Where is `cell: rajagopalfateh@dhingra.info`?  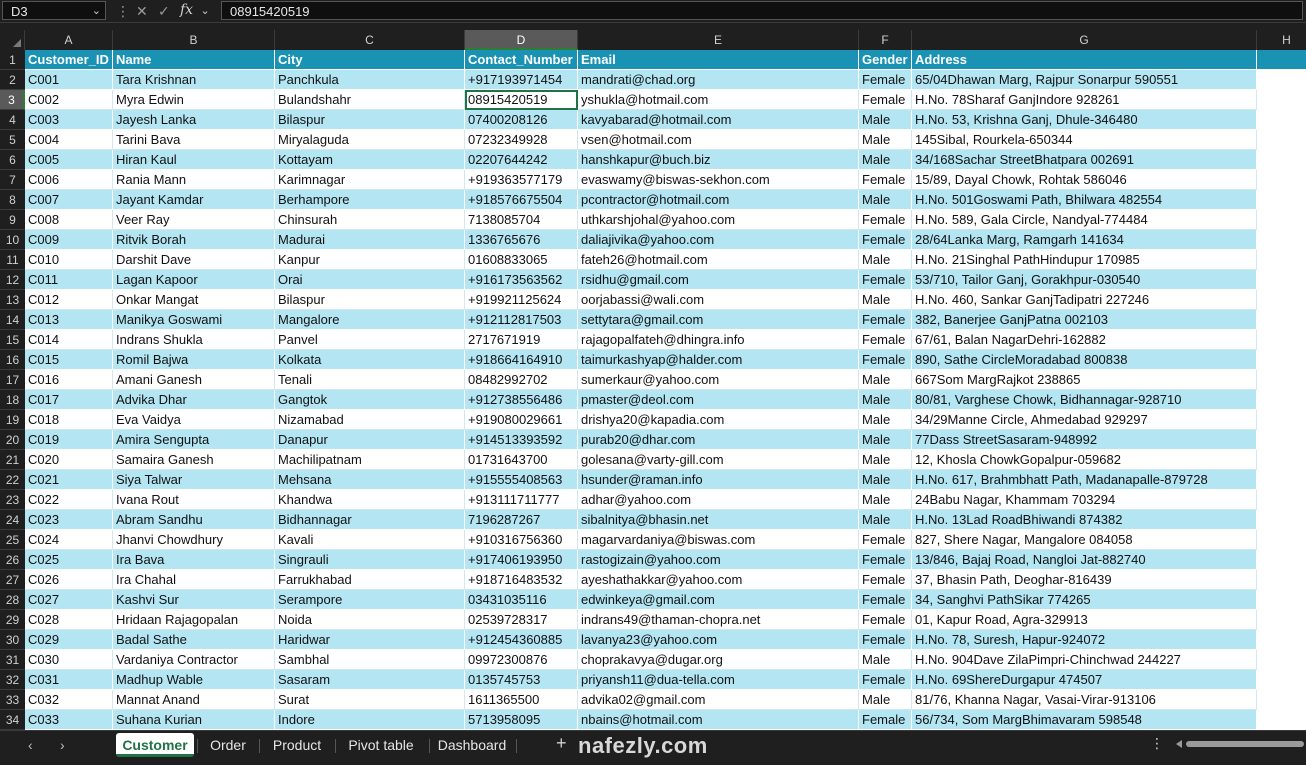 cell: rajagopalfateh@dhingra.info is located at coordinates (718, 340).